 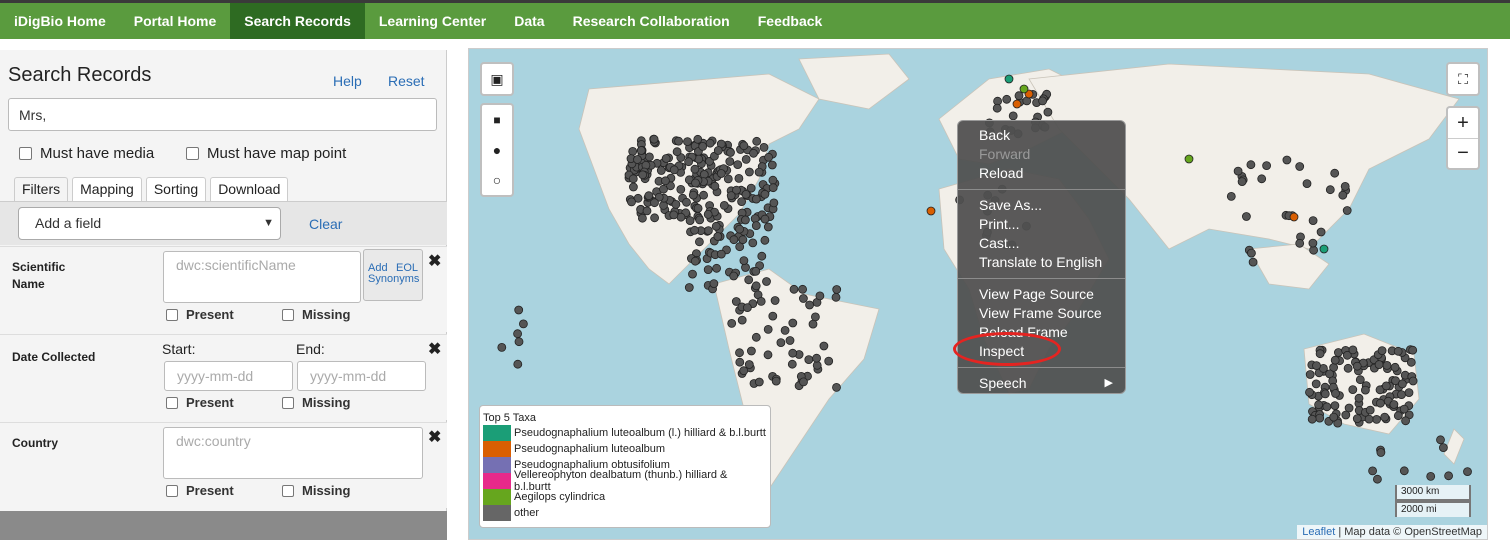 I want to click on nav-portal-home: Portal Home, so click(x=175, y=21).